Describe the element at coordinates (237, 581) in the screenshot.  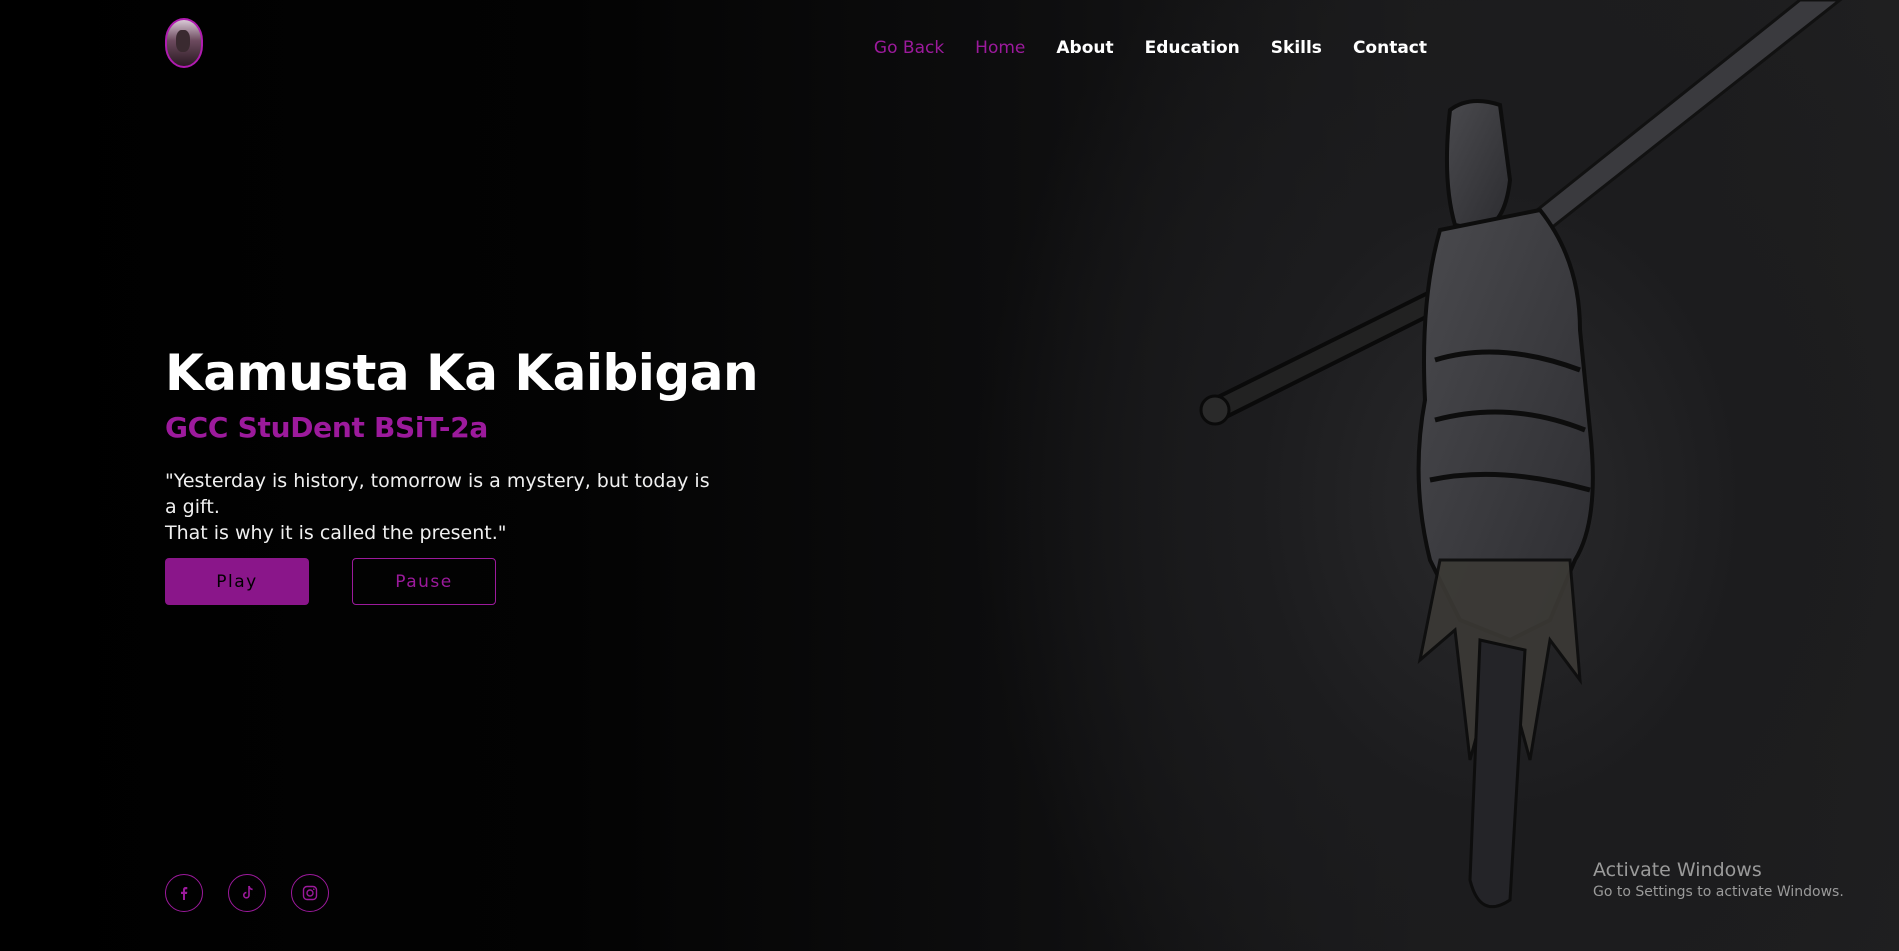
I see `play-button: Play` at that location.